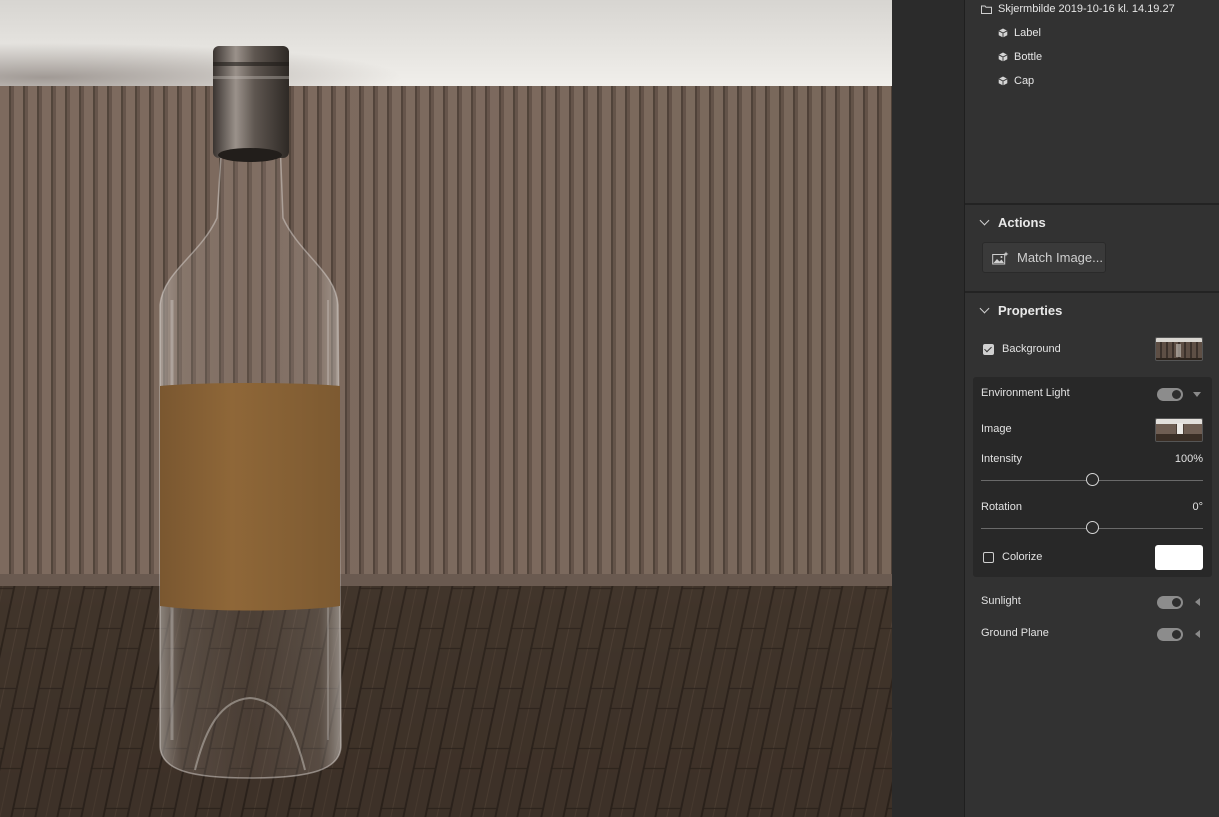 The height and width of the screenshot is (817, 1219). I want to click on bottle-cap, so click(251, 104).